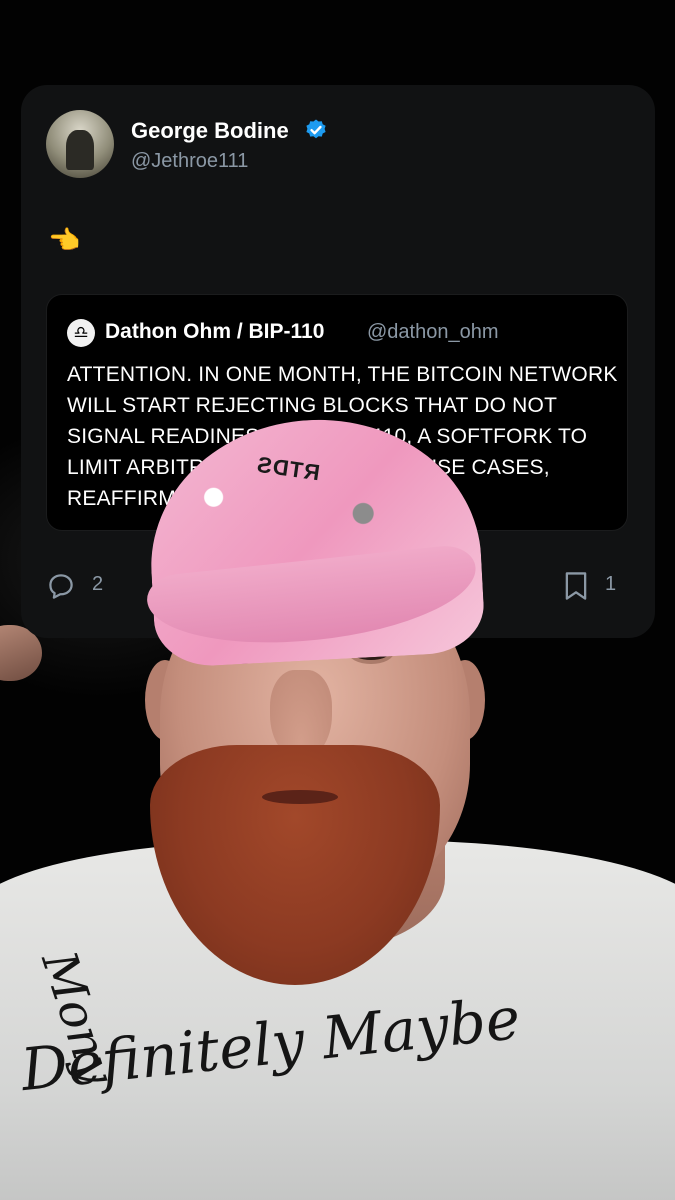 The height and width of the screenshot is (1200, 675). I want to click on bookmark-count: 1, so click(611, 584).